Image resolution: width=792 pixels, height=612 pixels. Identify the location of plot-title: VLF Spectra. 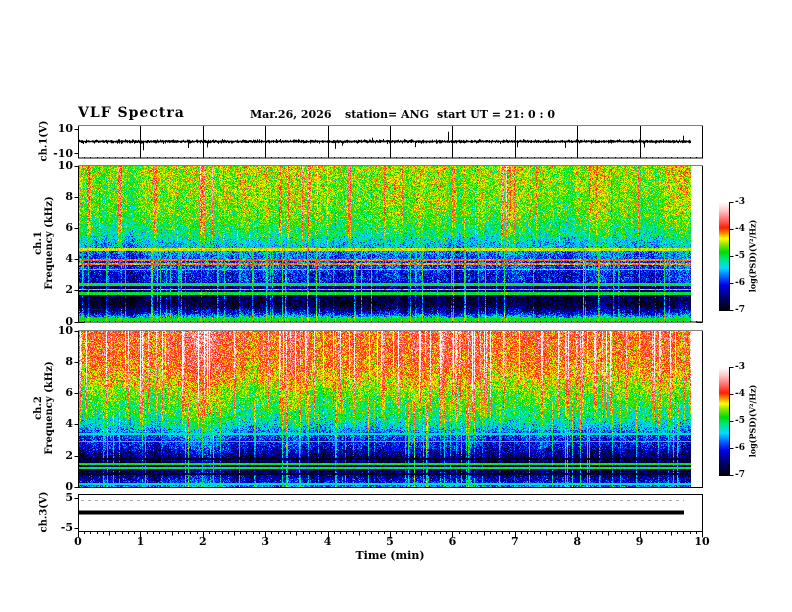
(131, 113).